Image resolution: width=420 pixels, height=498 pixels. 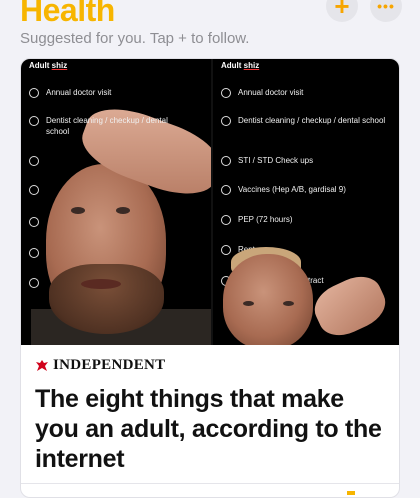 What do you see at coordinates (306, 219) in the screenshot?
I see `list-item: PEP (72 hours)` at bounding box center [306, 219].